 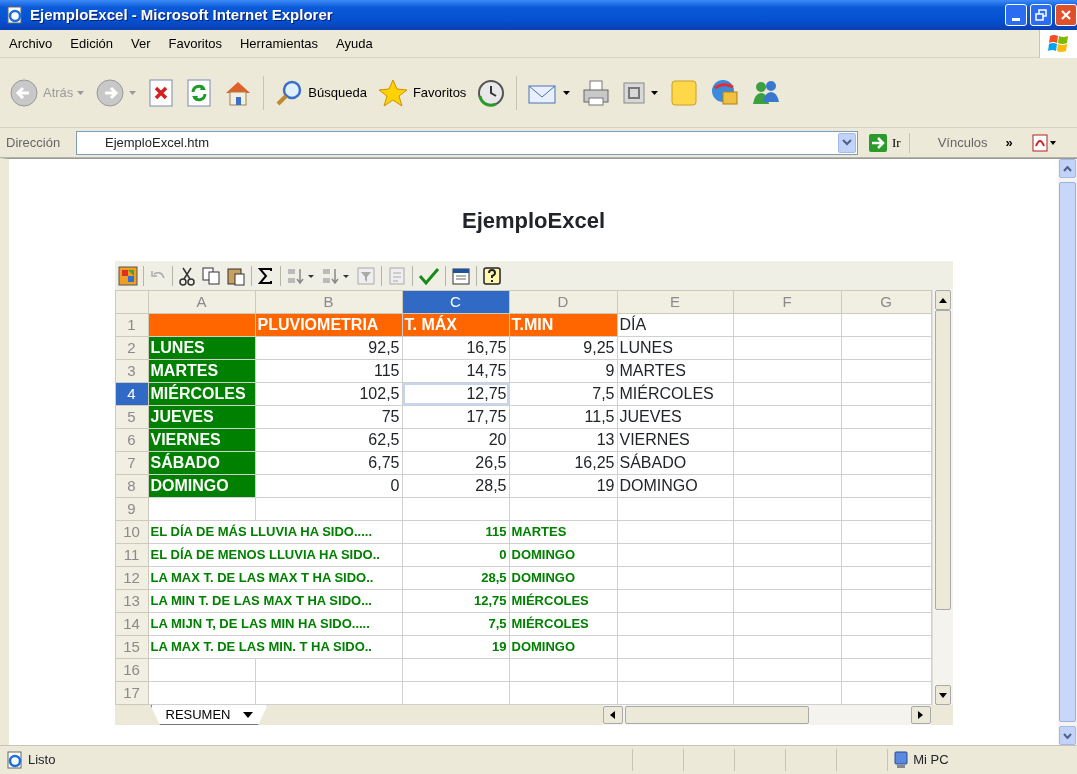 I want to click on more-links-button: », so click(x=1009, y=142).